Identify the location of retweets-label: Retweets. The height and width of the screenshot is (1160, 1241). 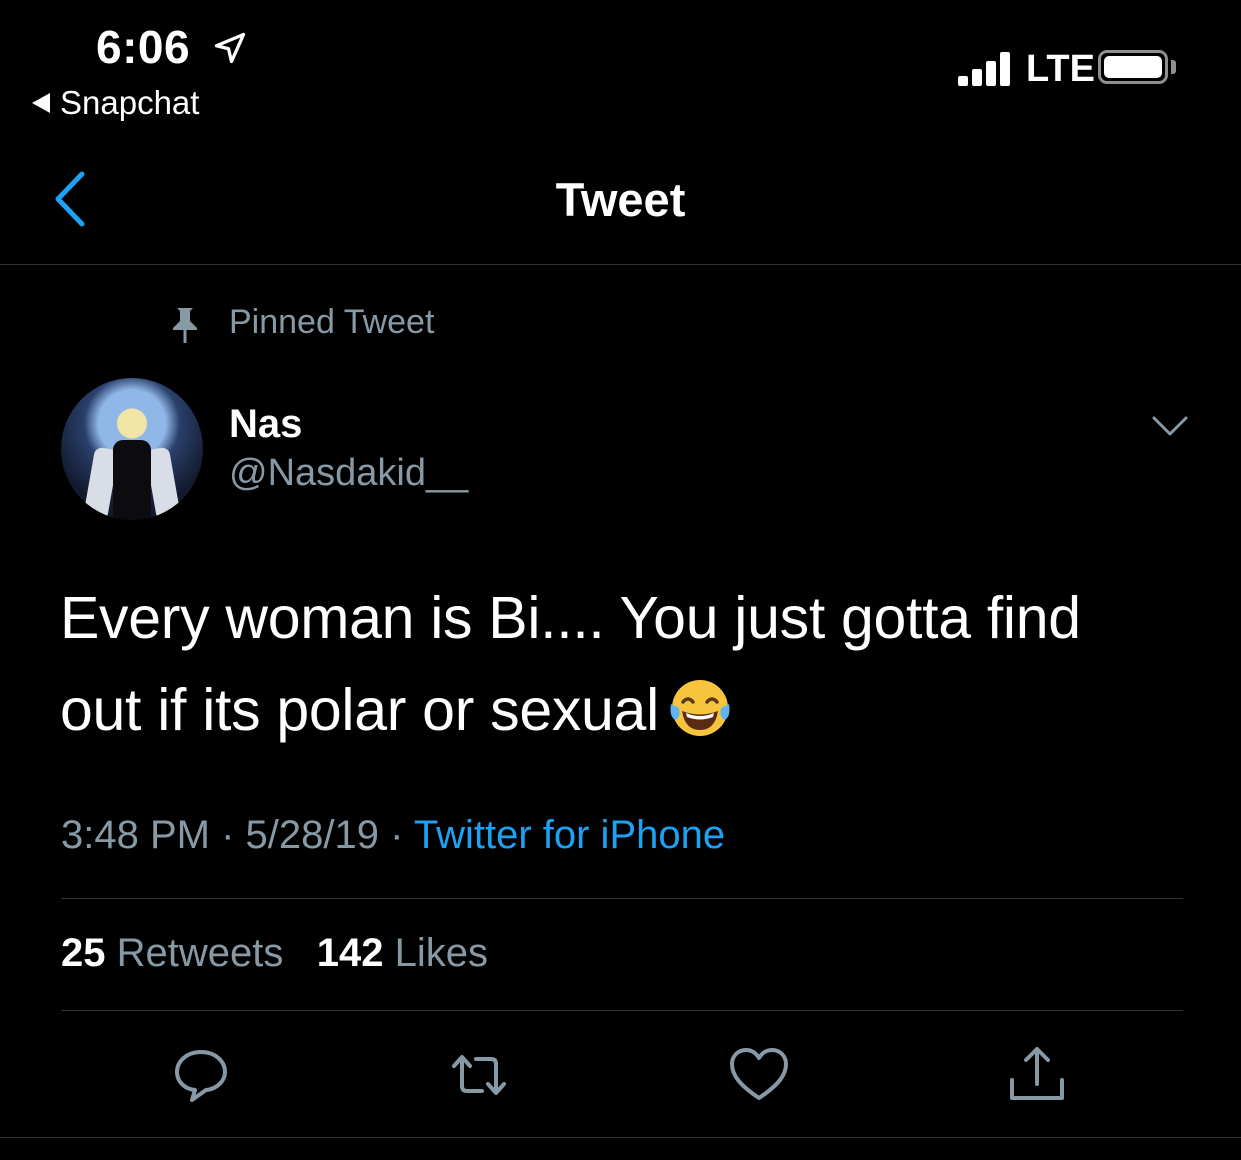
(200, 953).